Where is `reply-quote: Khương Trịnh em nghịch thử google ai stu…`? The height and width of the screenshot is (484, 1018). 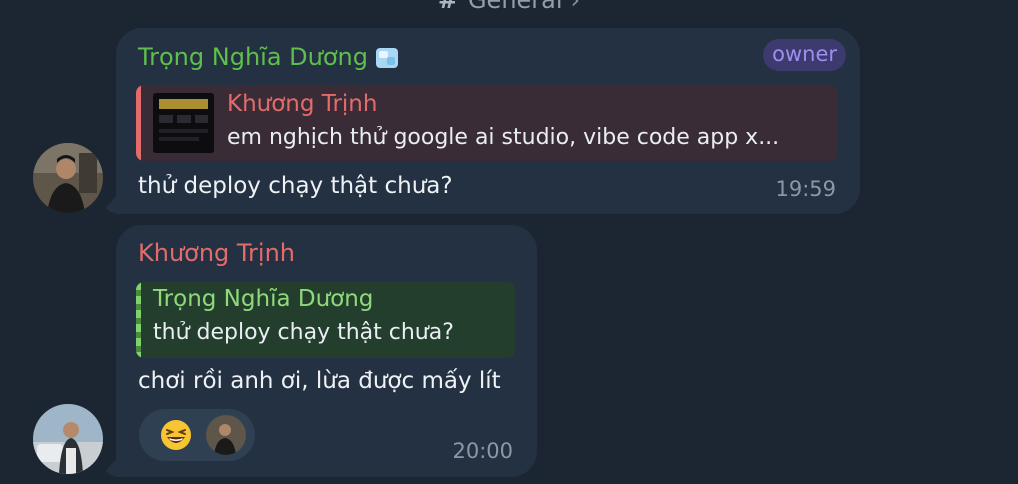
reply-quote: Khương Trịnh em nghịch thử google ai stu… is located at coordinates (487, 123).